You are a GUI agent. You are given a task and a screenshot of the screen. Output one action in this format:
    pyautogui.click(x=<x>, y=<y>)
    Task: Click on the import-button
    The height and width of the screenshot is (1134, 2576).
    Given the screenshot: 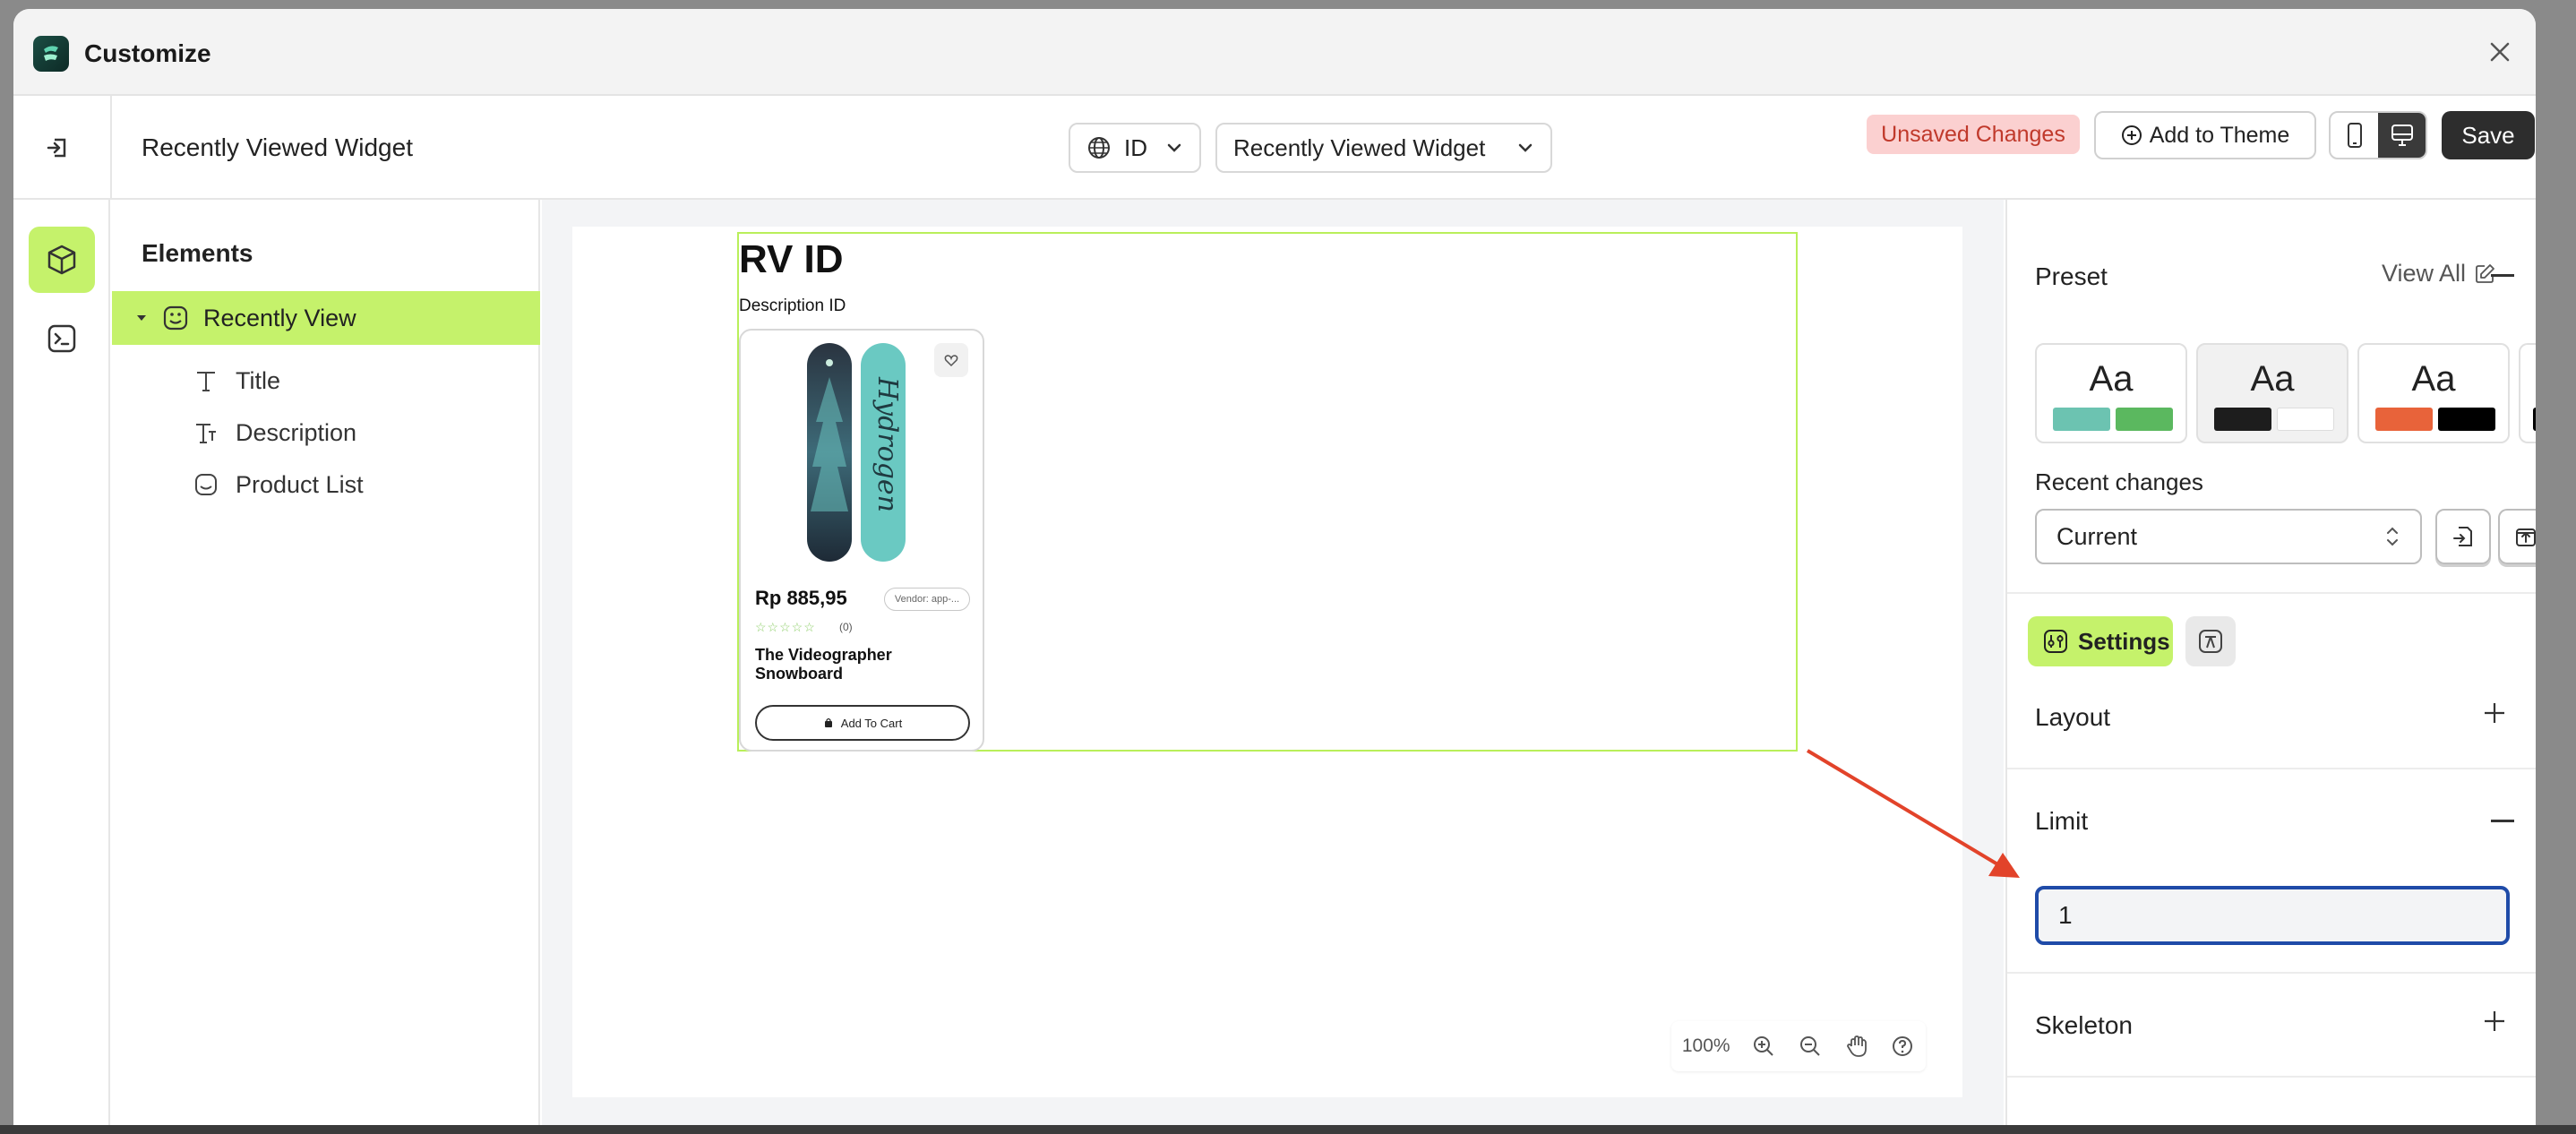 What is the action you would take?
    pyautogui.click(x=2463, y=537)
    